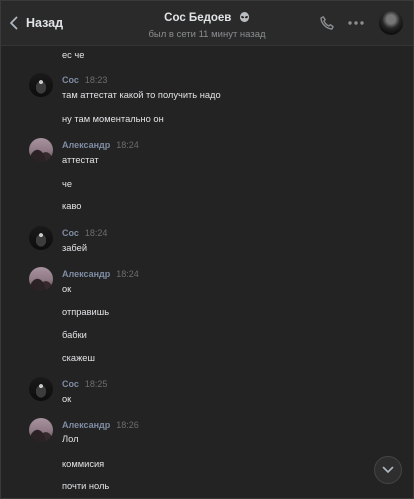 Image resolution: width=414 pixels, height=499 pixels. I want to click on scroll-down-button, so click(388, 470).